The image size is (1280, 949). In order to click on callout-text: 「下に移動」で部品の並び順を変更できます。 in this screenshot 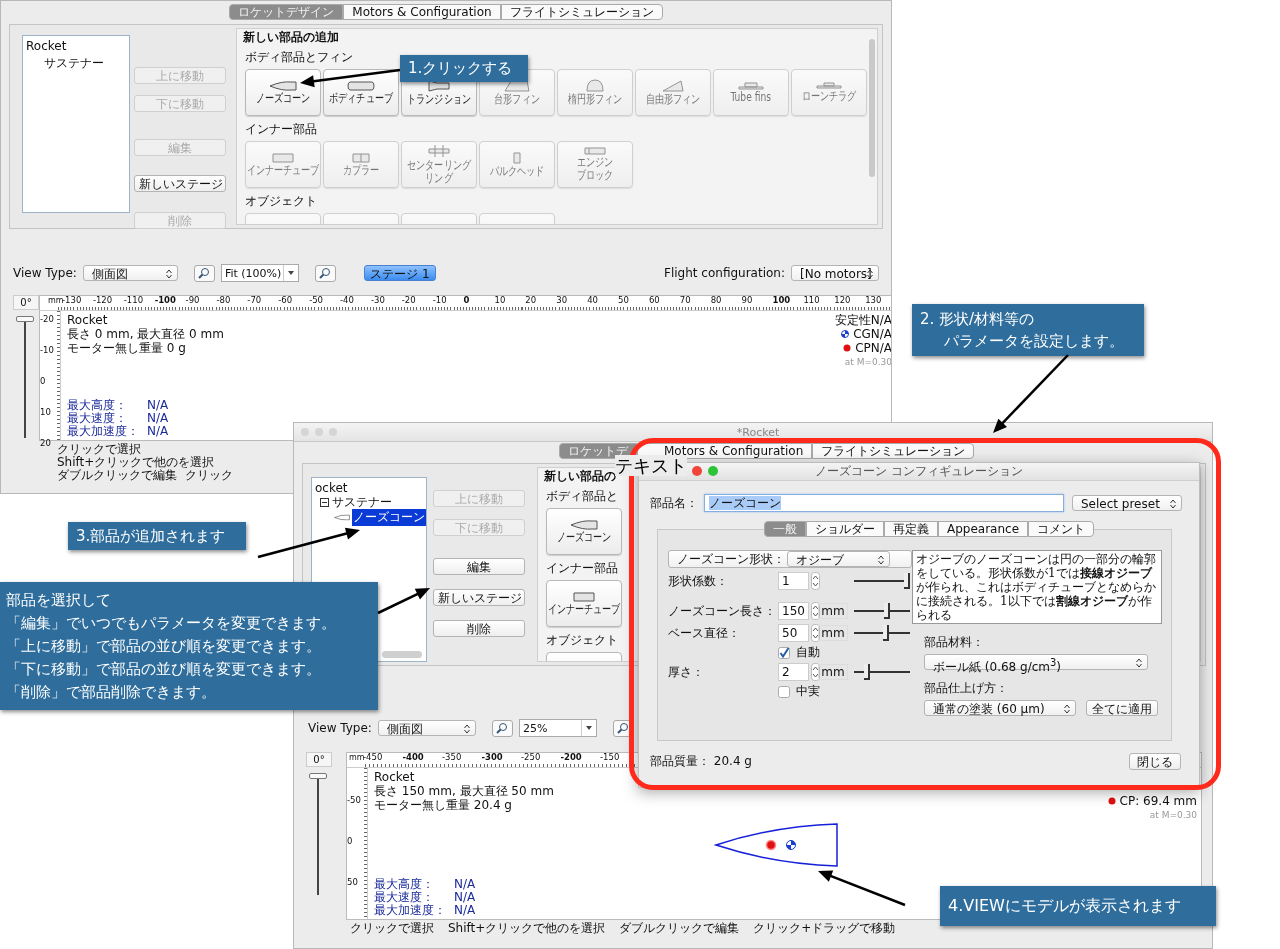, I will do `click(164, 669)`.